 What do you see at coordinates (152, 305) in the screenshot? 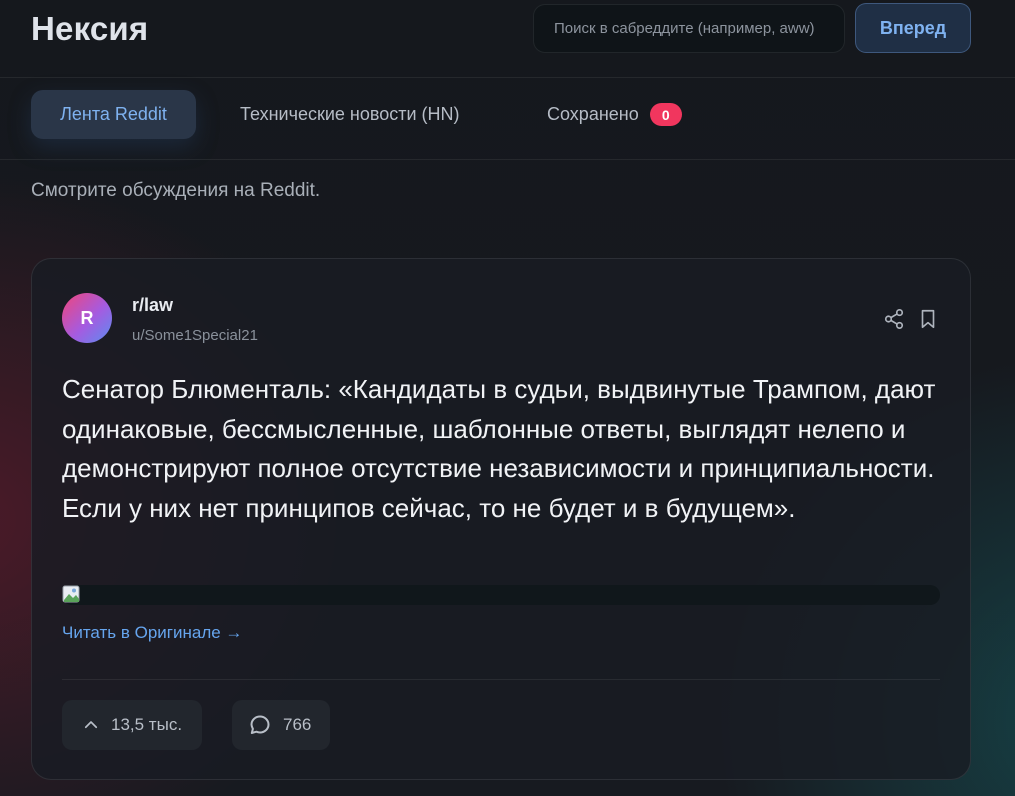
I see `subreddit-name: r/law` at bounding box center [152, 305].